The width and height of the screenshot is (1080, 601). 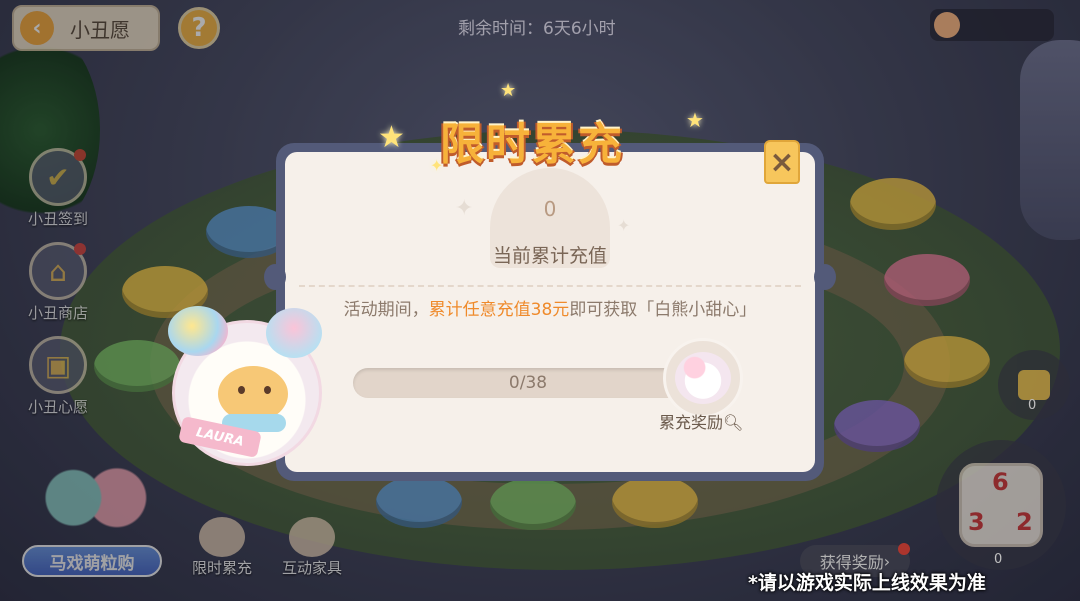 I want to click on progress-text: 0/38, so click(x=528, y=383).